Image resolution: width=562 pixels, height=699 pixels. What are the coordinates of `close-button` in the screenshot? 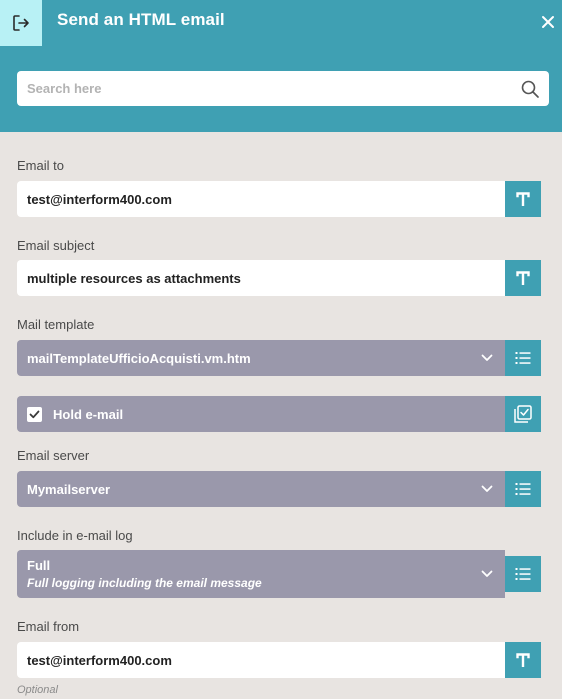 It's located at (548, 22).